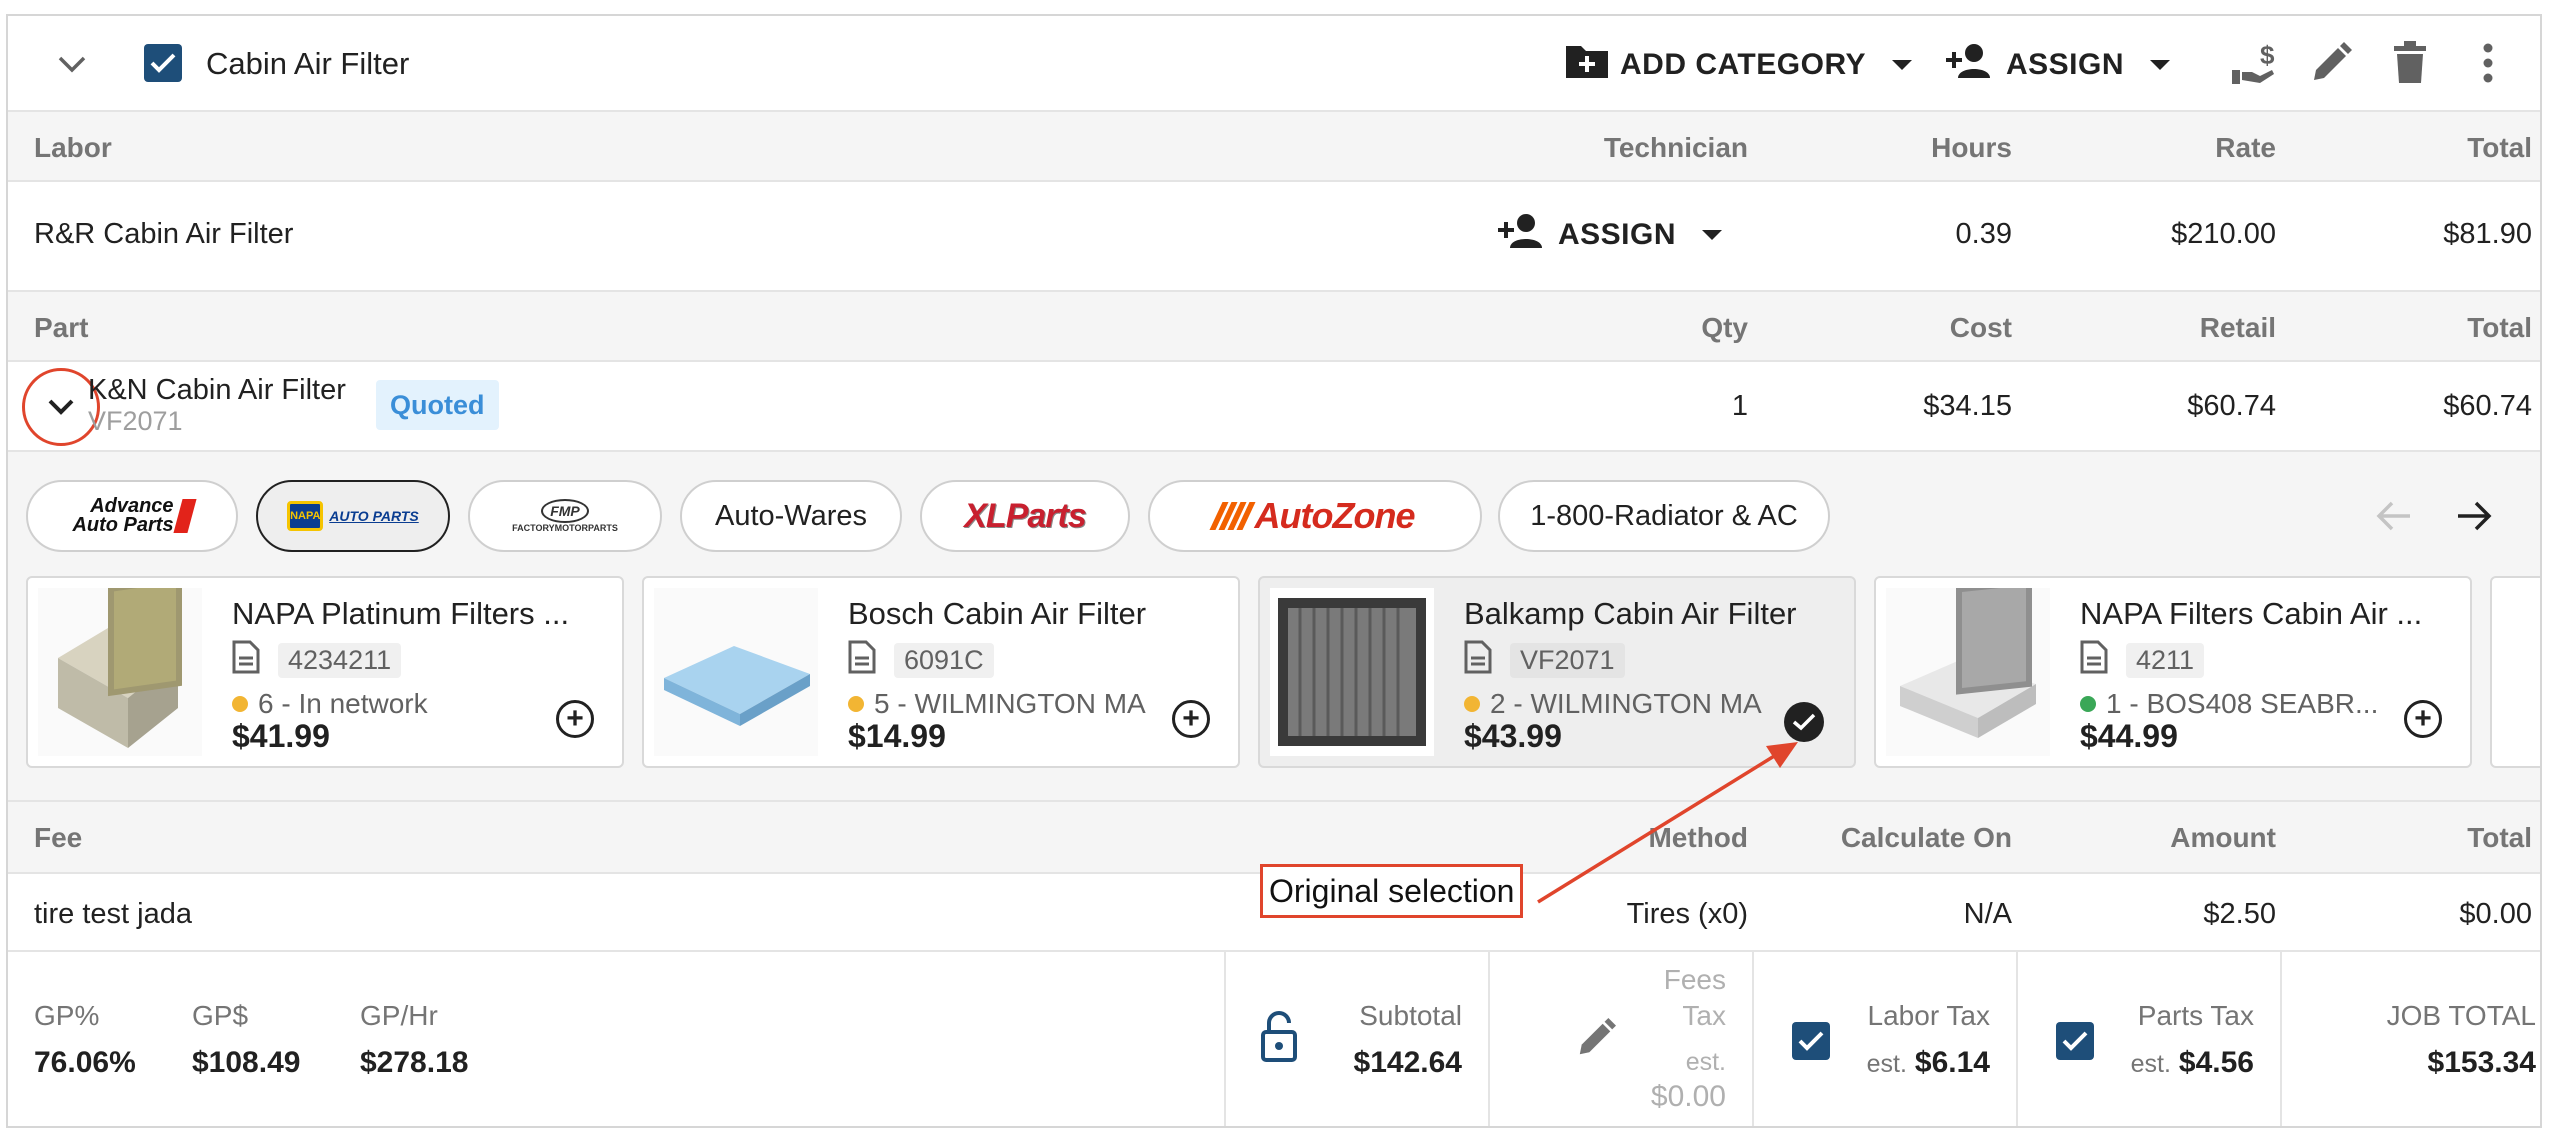 This screenshot has width=2550, height=1134. What do you see at coordinates (1622, 1039) in the screenshot?
I see `fees-tax-block: Fees Tax est. $0.00` at bounding box center [1622, 1039].